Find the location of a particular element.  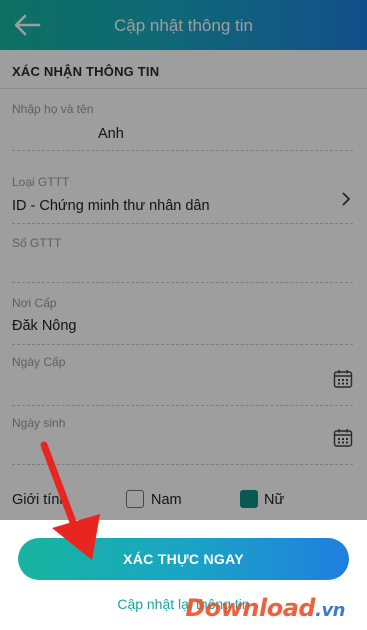

issue-date-label: Ngày Cấp is located at coordinates (39, 362).